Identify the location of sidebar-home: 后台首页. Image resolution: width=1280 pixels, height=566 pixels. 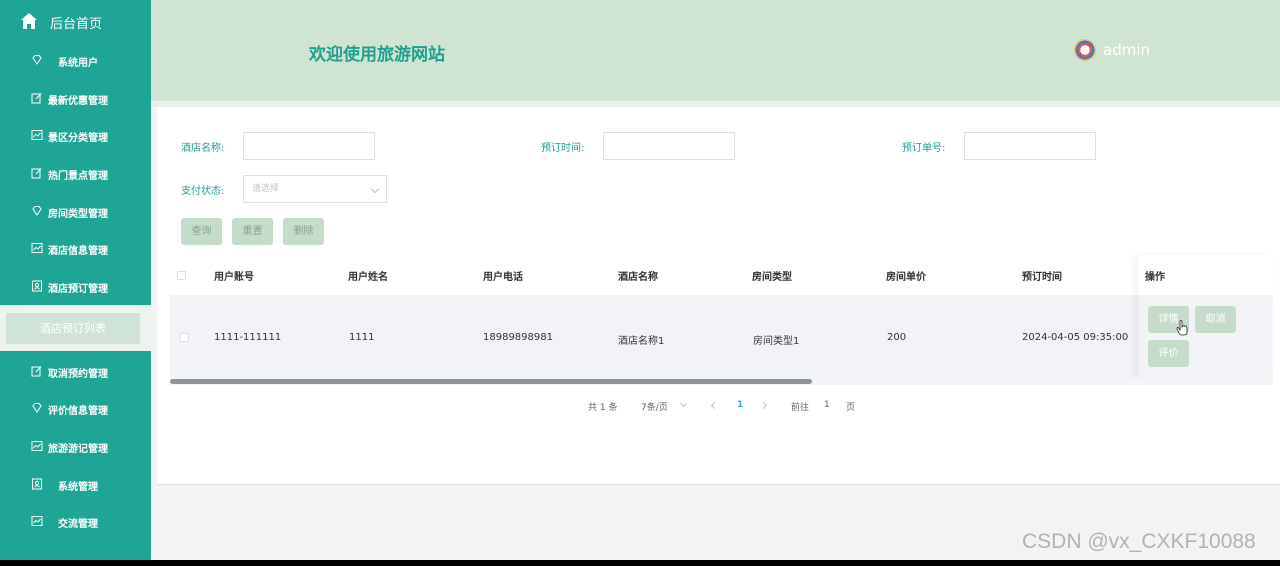
(75, 21).